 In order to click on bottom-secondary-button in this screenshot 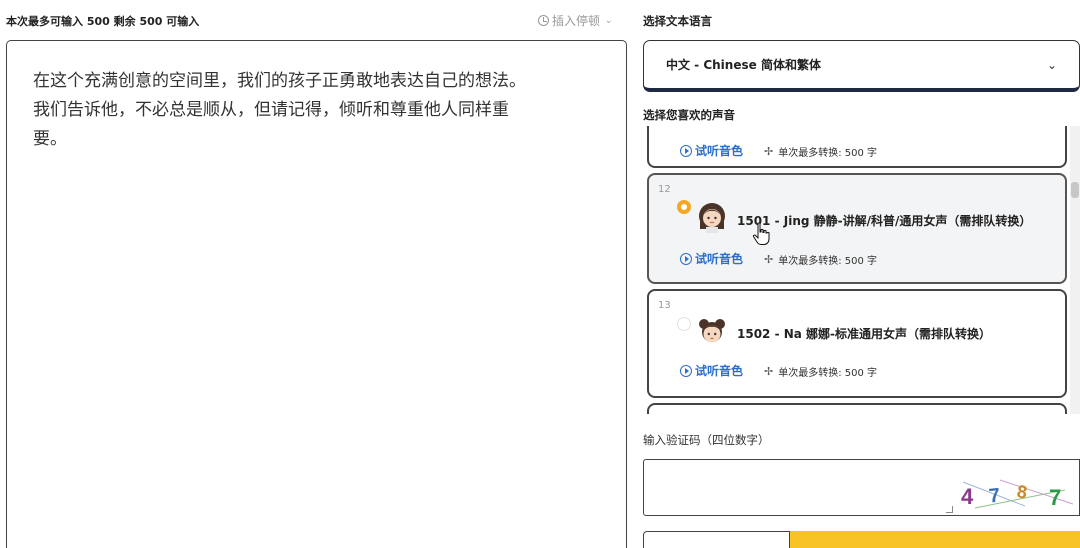, I will do `click(716, 539)`.